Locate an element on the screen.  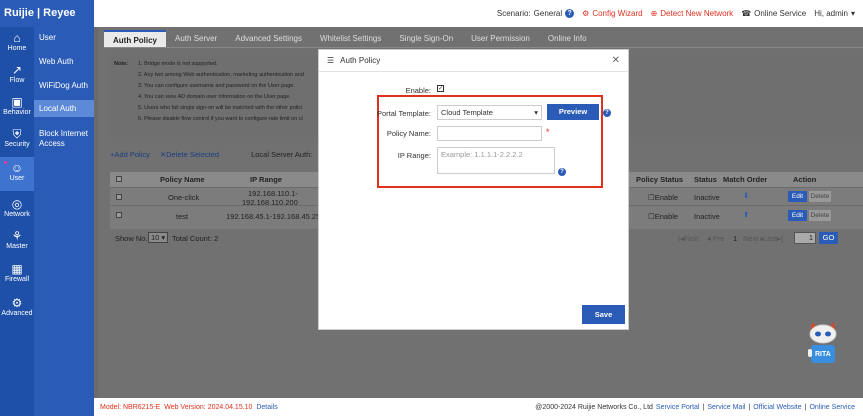
nav-security: ⛨ Security is located at coordinates (17, 142).